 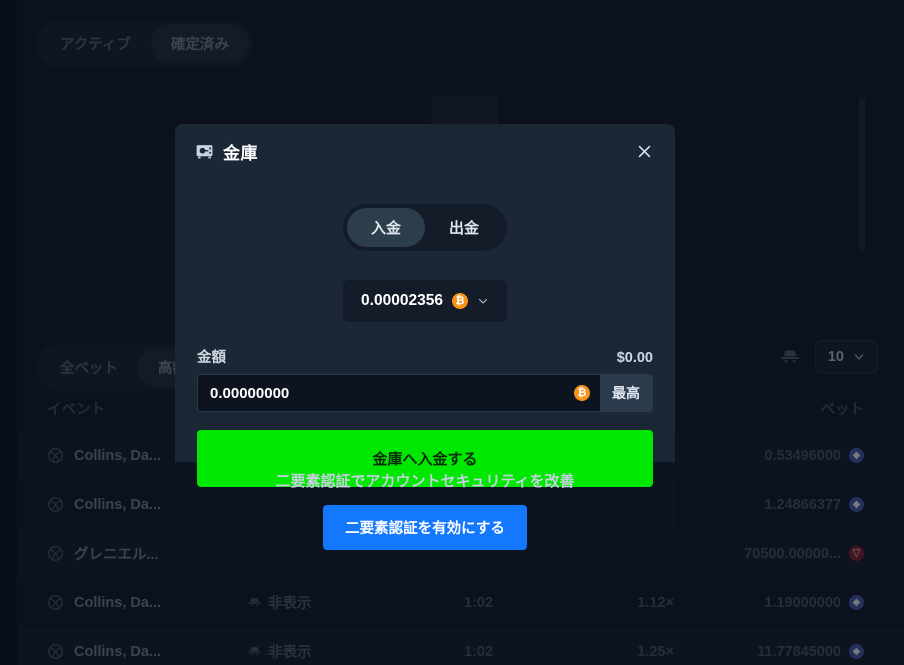 I want to click on amount-field-block: 金額 $0.00 ₿ 最高, so click(x=425, y=379).